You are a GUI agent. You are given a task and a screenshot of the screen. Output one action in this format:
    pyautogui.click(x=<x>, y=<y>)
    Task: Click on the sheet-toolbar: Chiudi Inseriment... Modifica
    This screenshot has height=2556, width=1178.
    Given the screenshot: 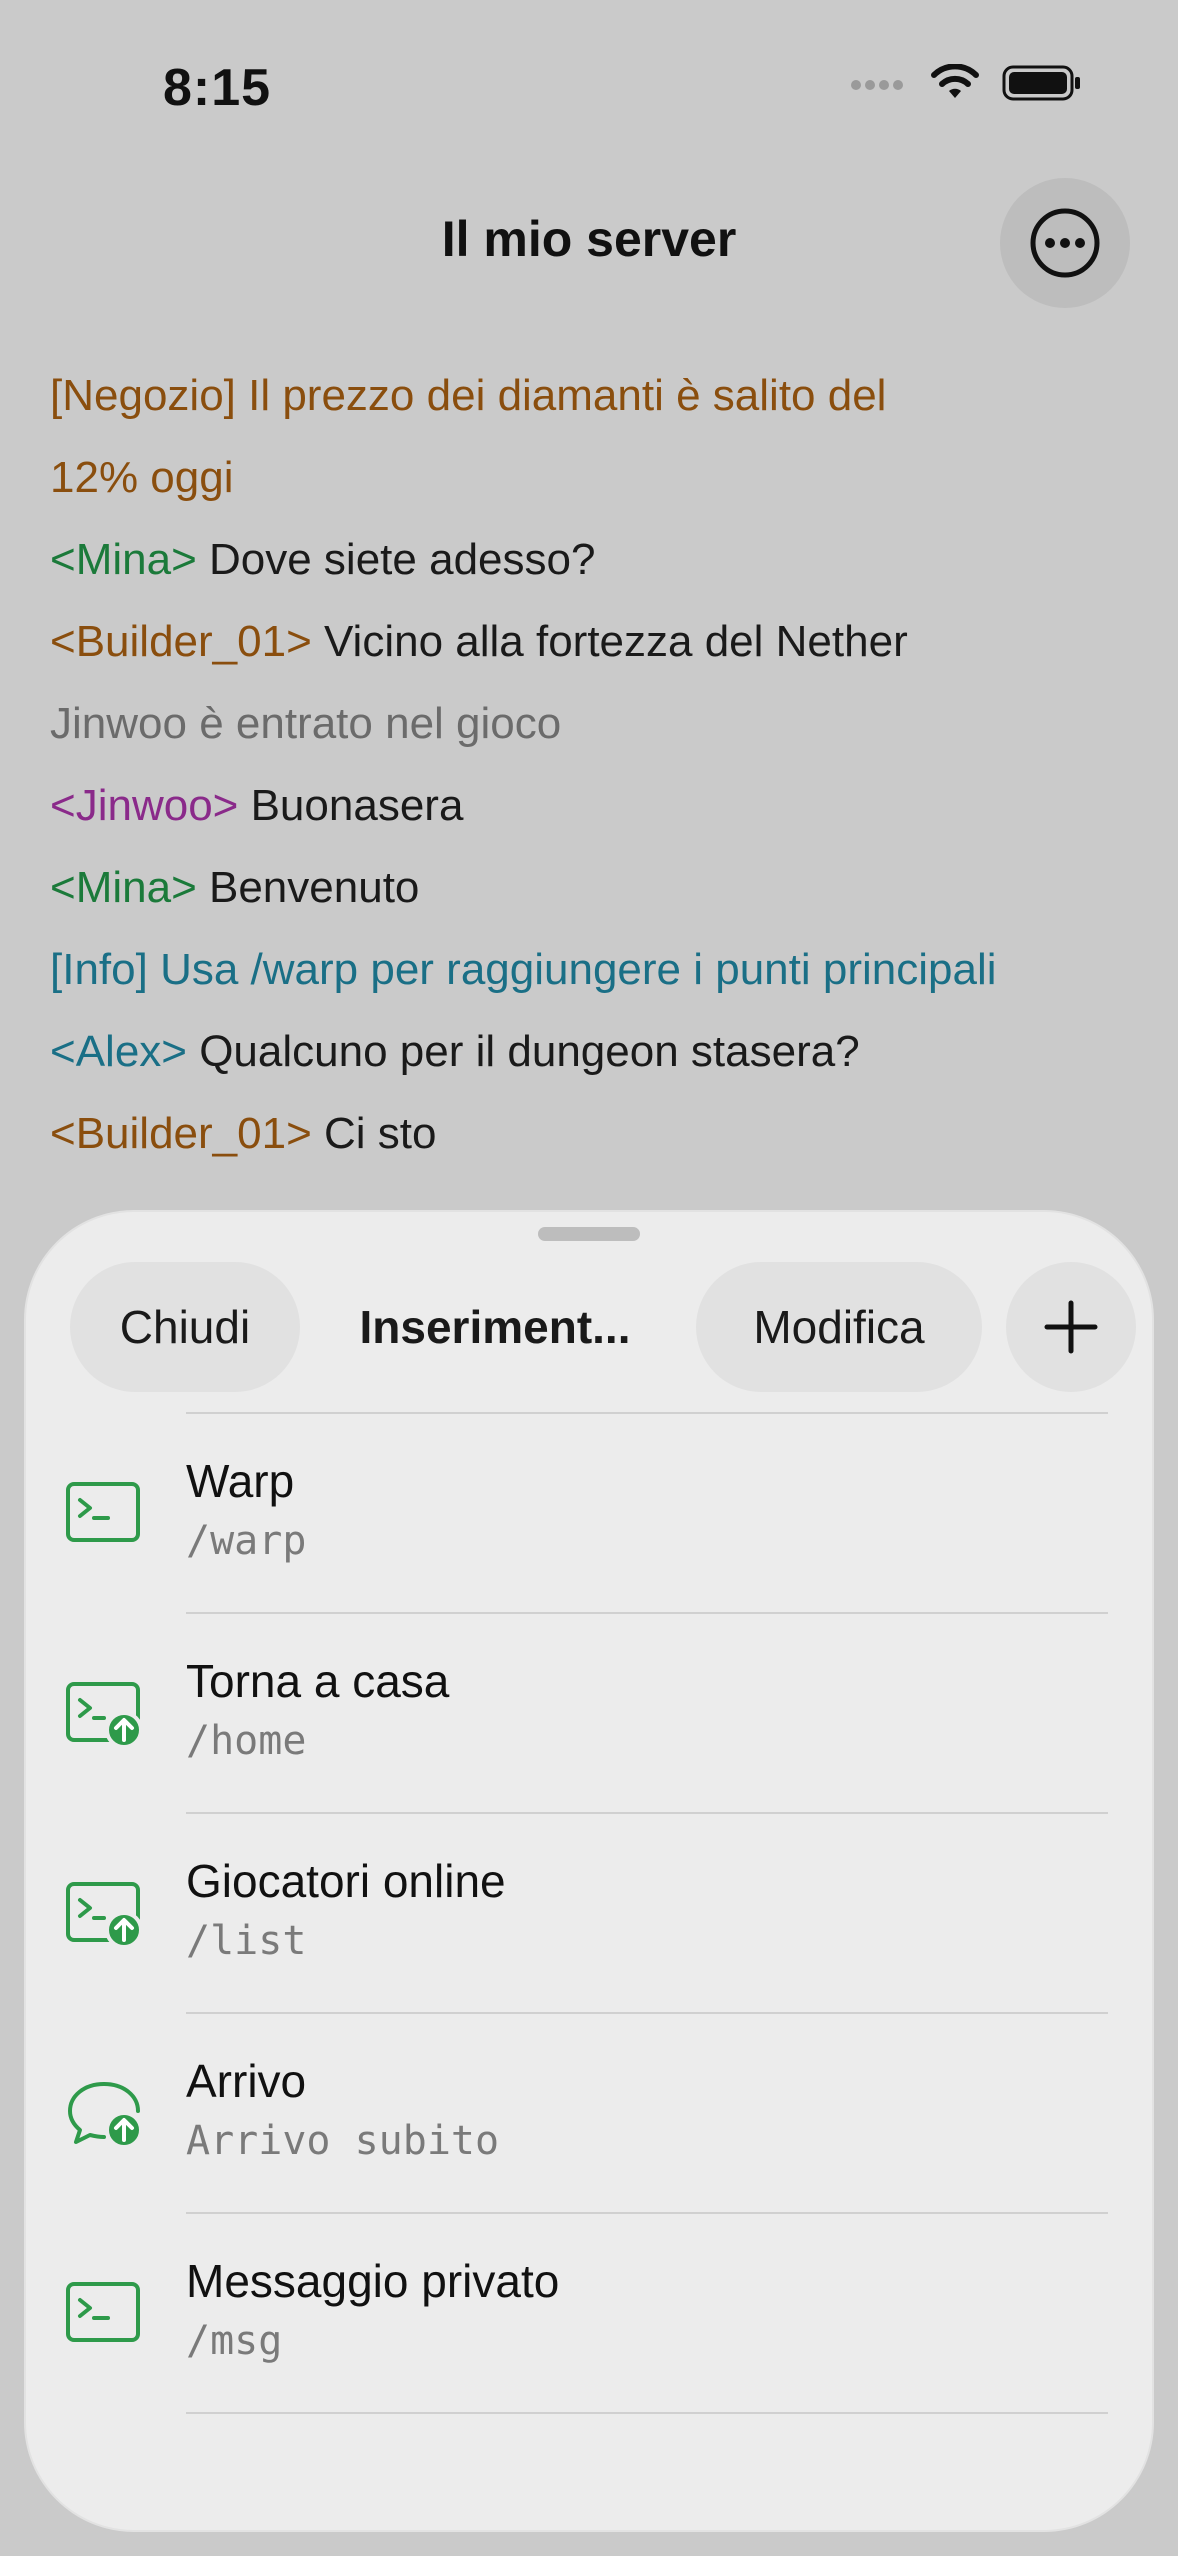 What is the action you would take?
    pyautogui.click(x=603, y=1327)
    